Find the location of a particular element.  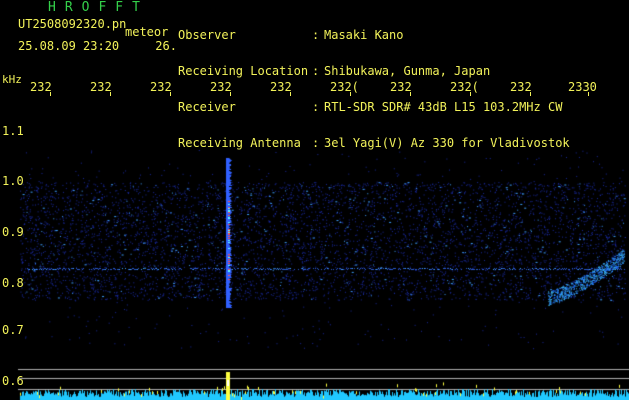

extra-value: 26. is located at coordinates (166, 46).